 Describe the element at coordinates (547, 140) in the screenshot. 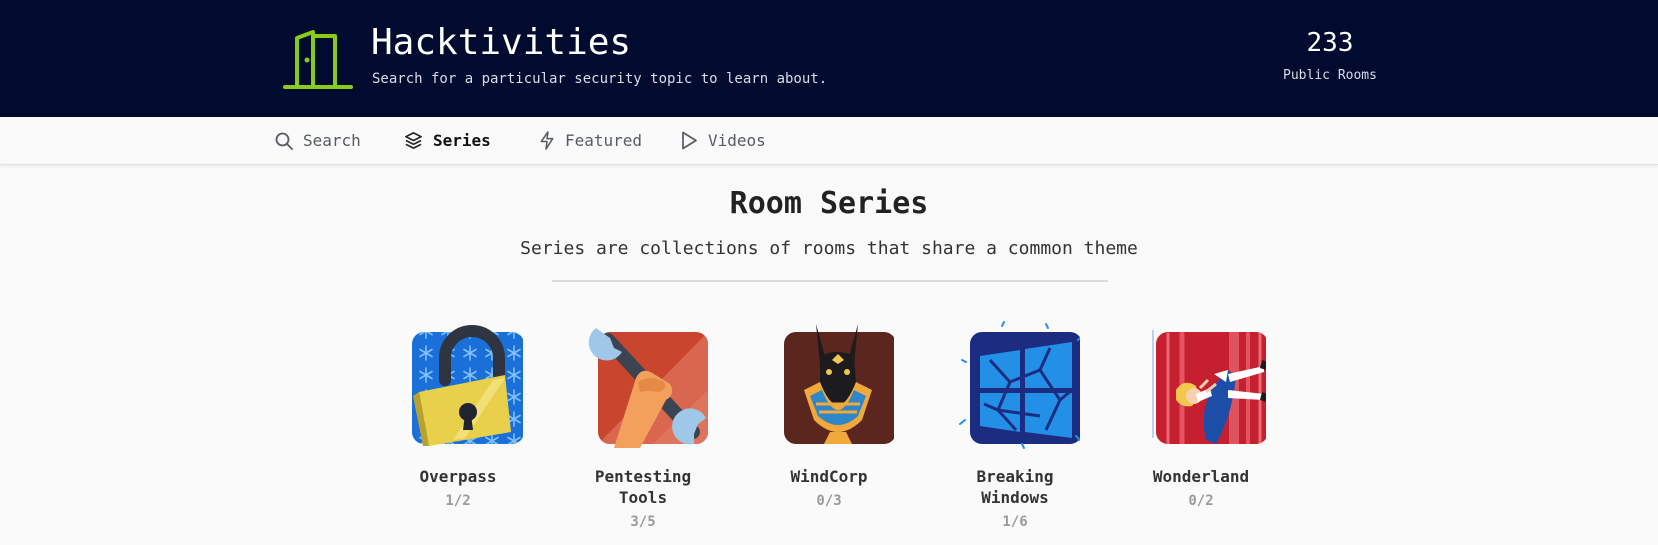

I see `lightning-icon` at that location.